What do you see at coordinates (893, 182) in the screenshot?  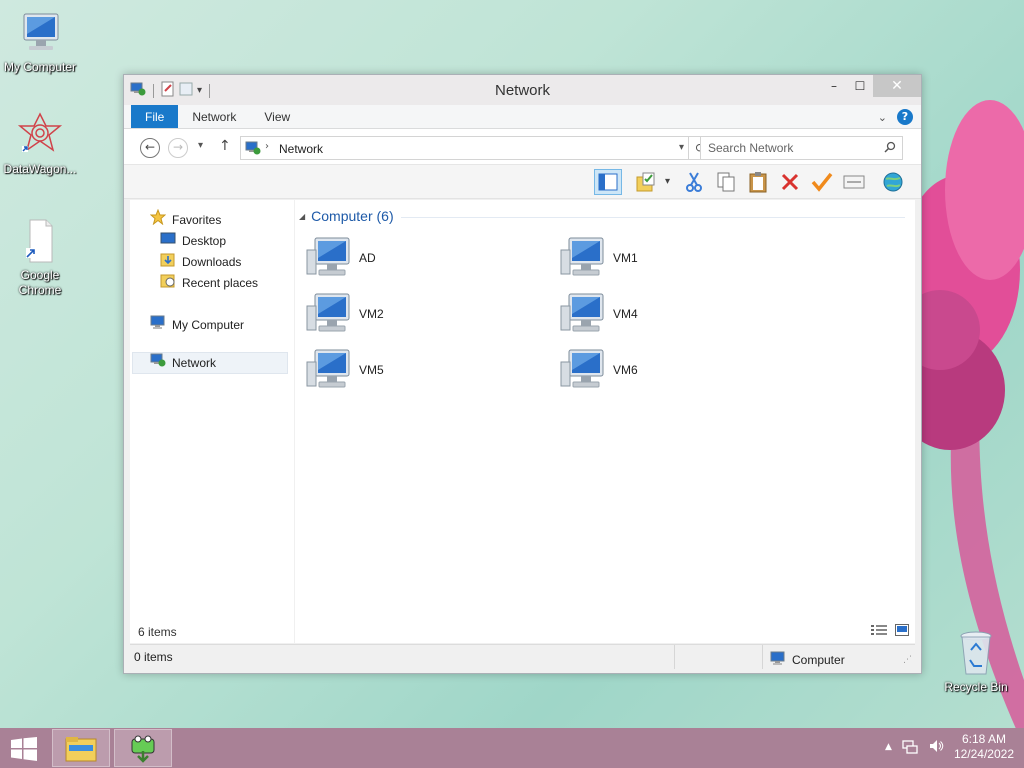 I see `network-globe-button` at bounding box center [893, 182].